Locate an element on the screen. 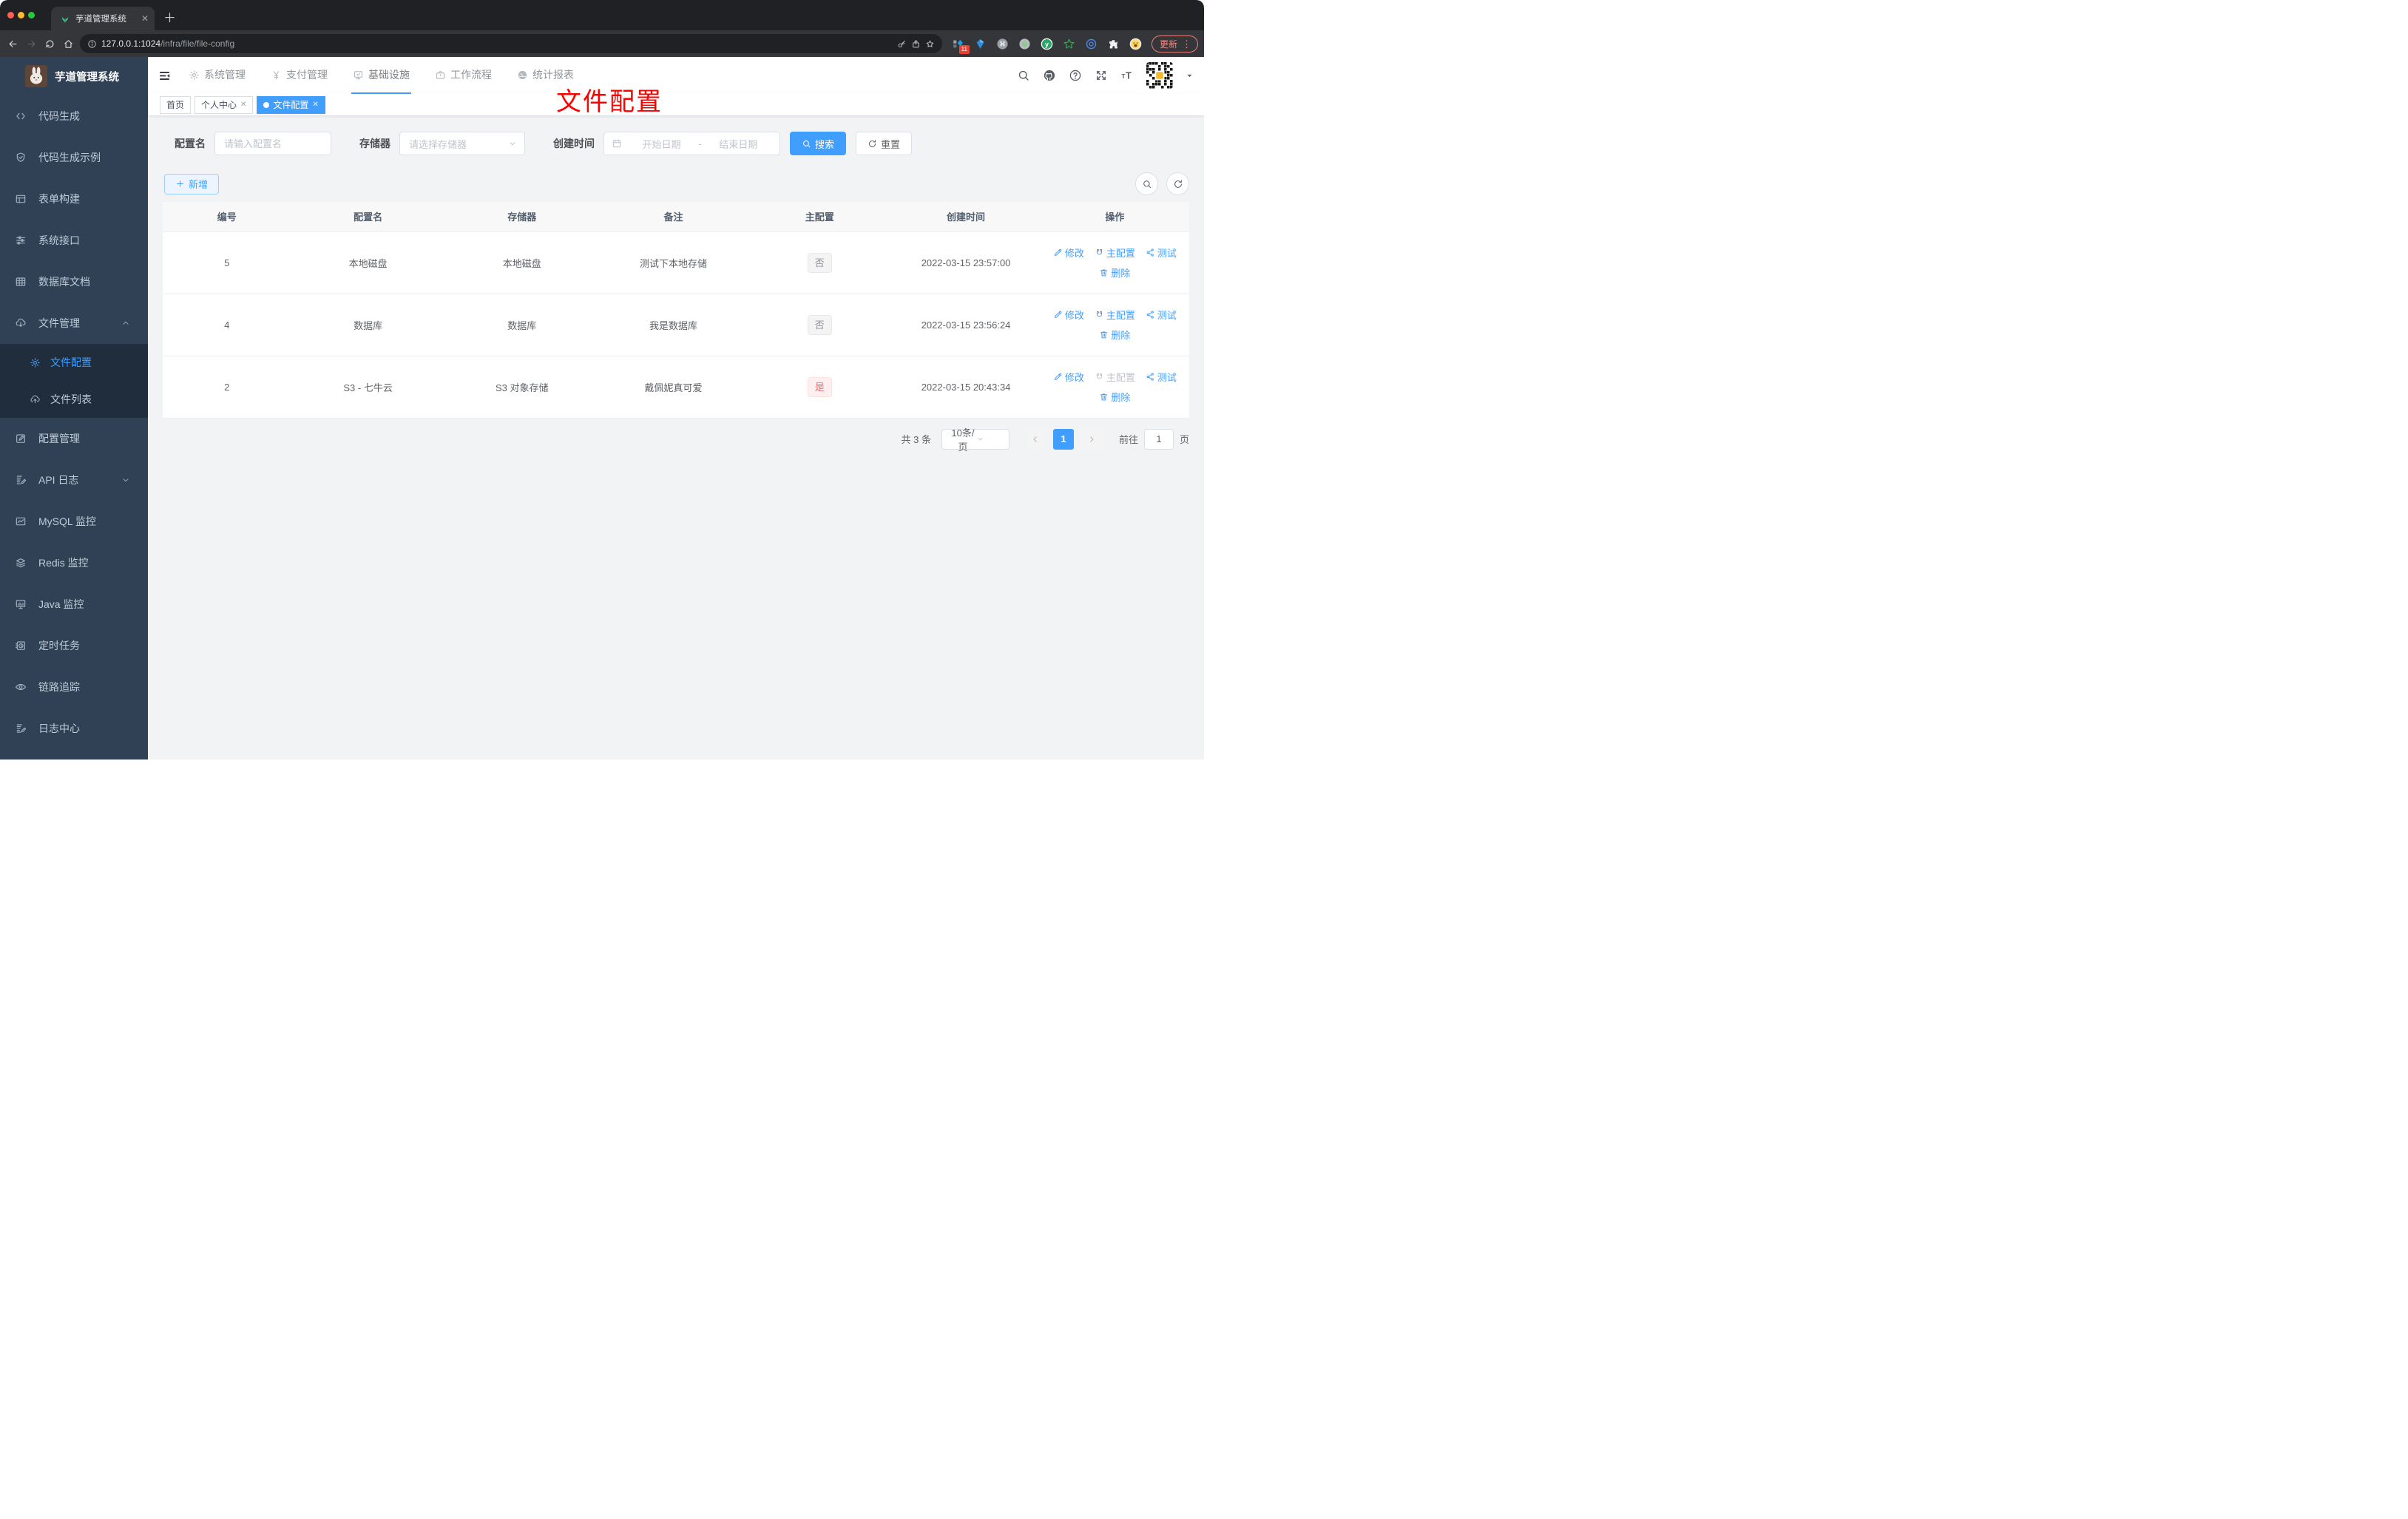 This screenshot has width=2408, height=1519. user-dropdown-caret-icon is located at coordinates (1190, 76).